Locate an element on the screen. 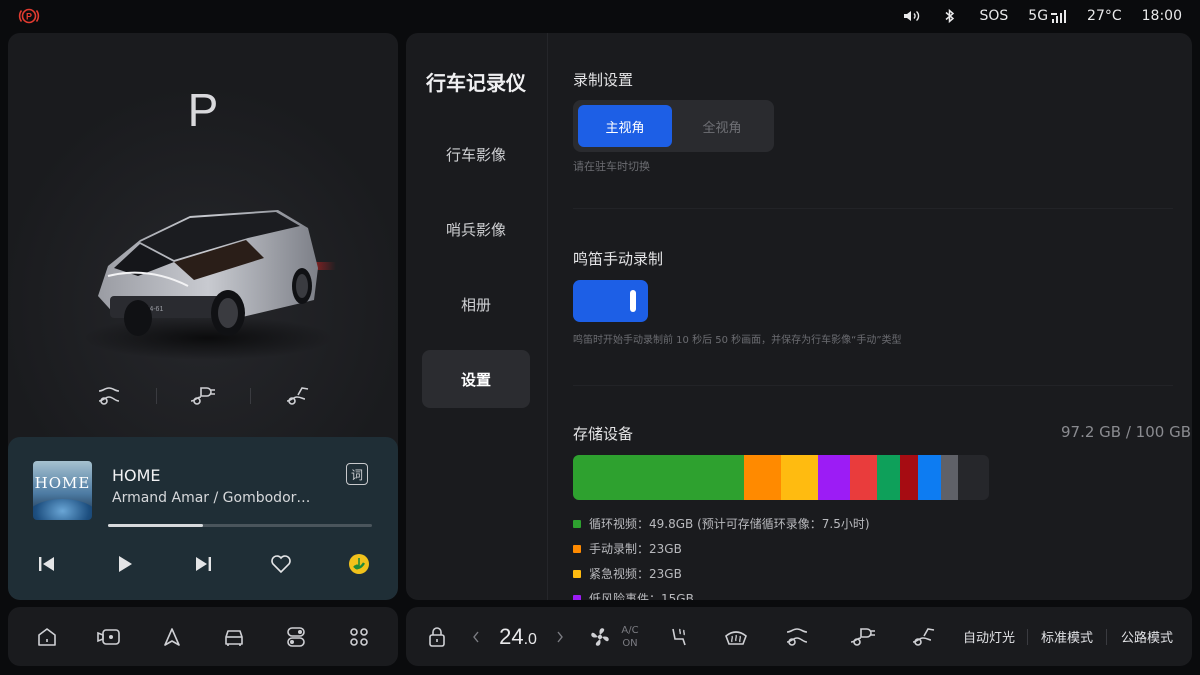 Image resolution: width=1200 pixels, height=675 pixels. nav-title: 行车记录仪 is located at coordinates (476, 83).